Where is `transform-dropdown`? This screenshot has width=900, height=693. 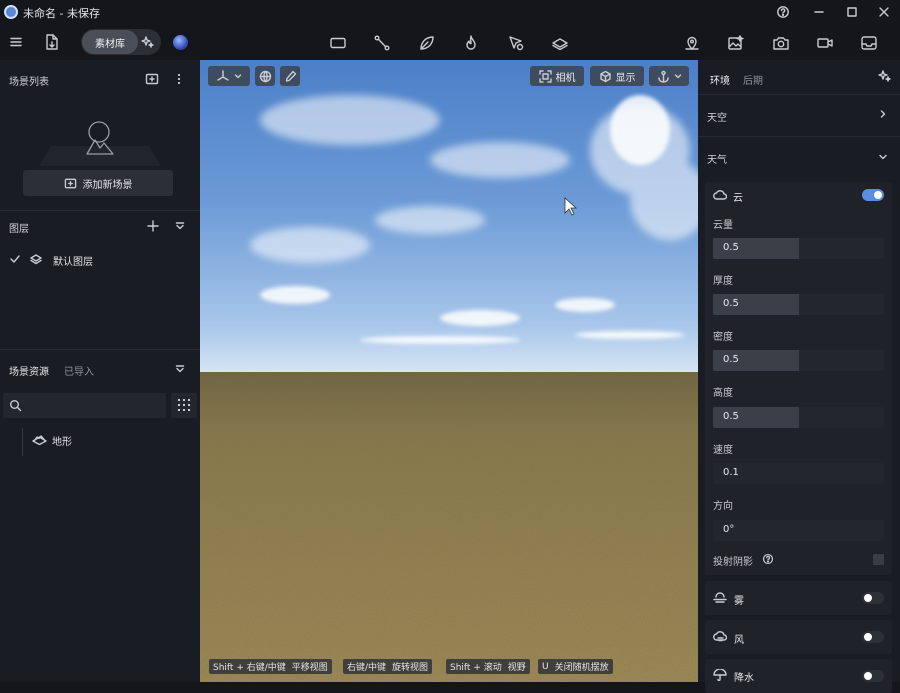 transform-dropdown is located at coordinates (229, 76).